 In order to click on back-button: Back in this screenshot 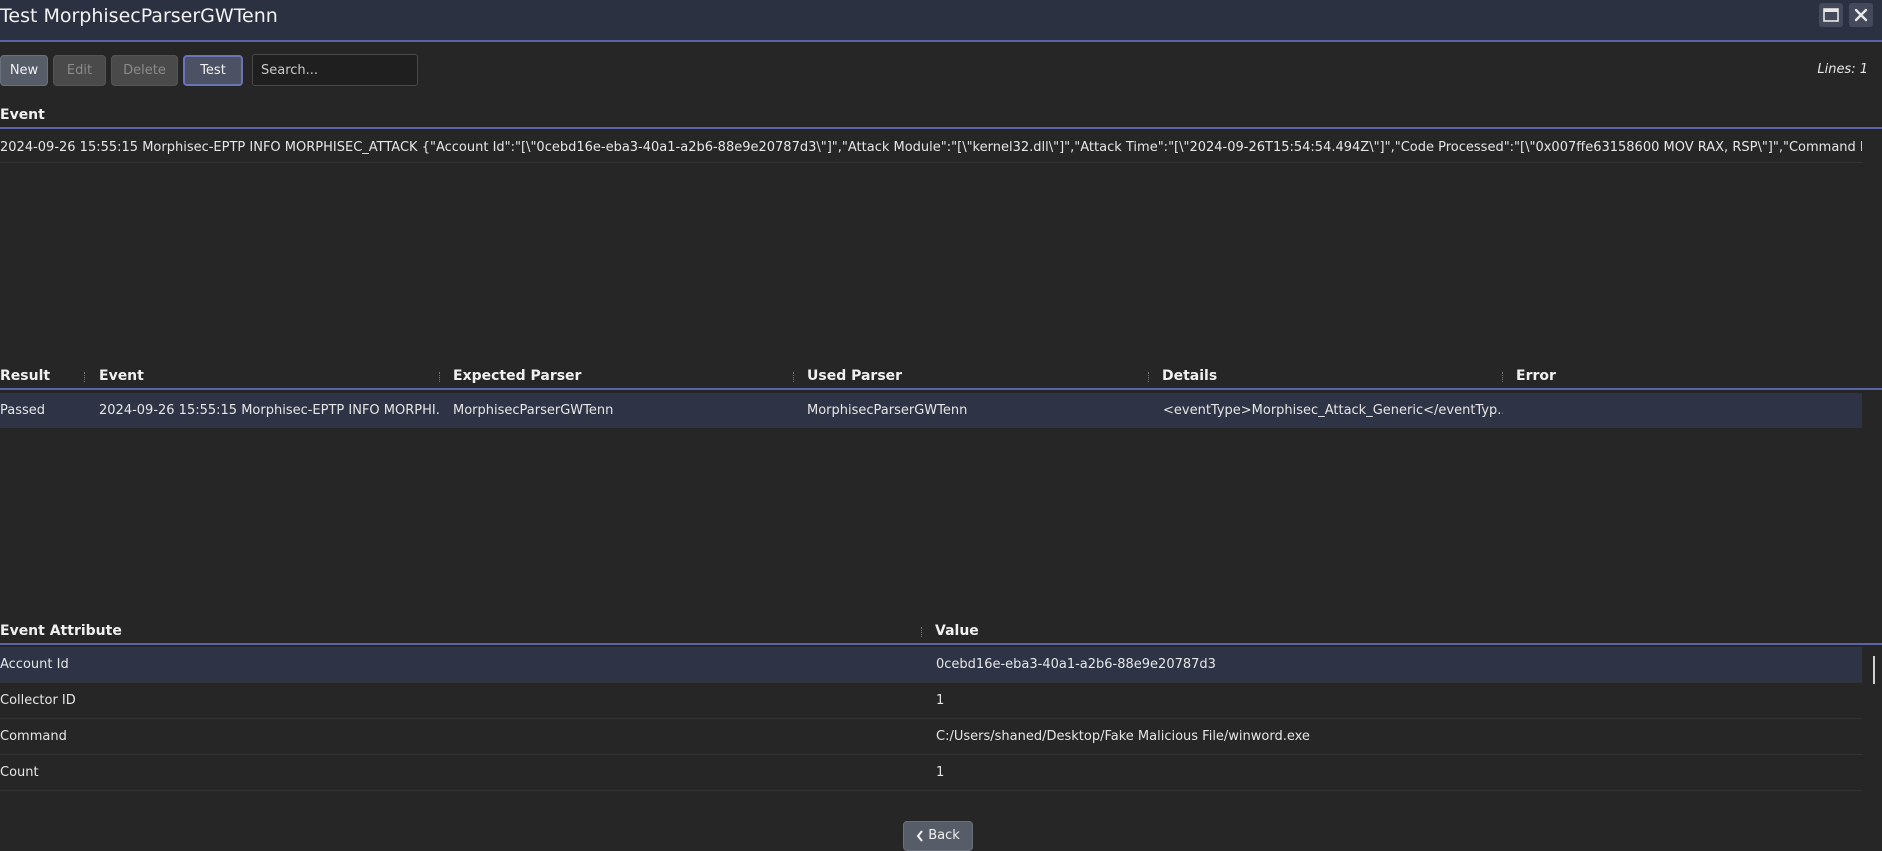, I will do `click(938, 836)`.